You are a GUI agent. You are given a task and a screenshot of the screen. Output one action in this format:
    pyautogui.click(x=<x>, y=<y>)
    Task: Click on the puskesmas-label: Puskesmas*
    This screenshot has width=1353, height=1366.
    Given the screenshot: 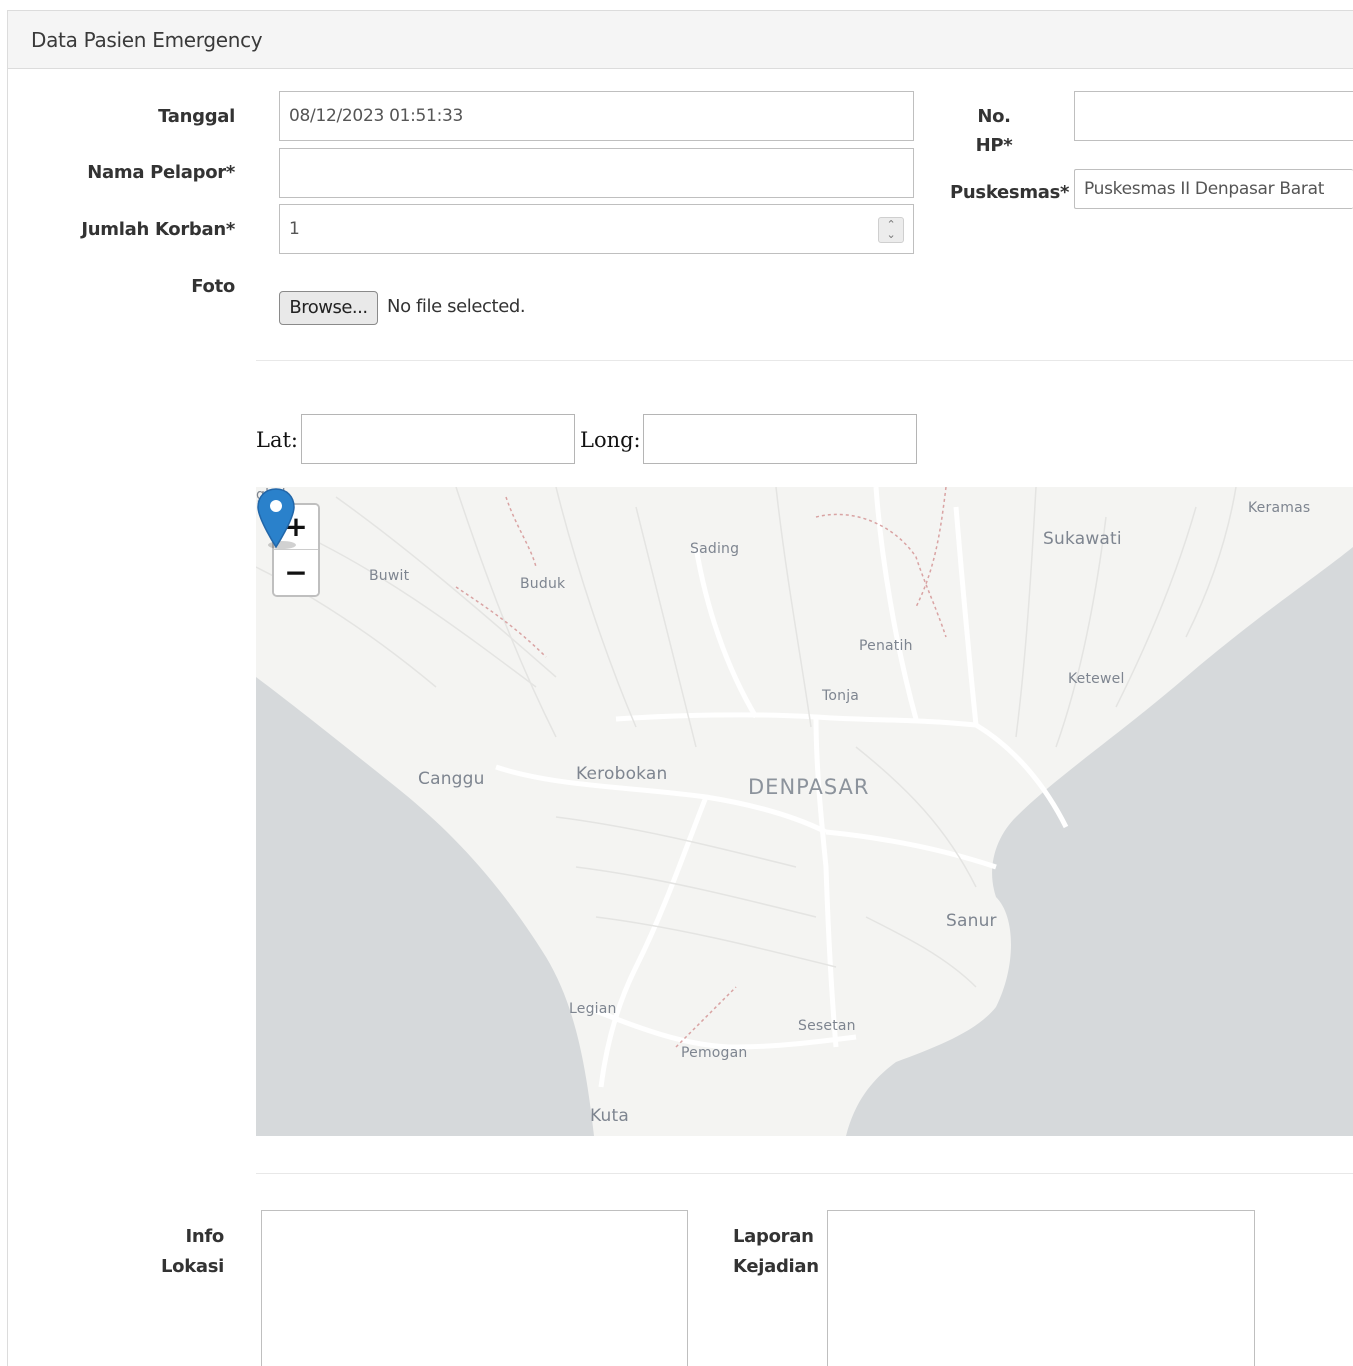 What is the action you would take?
    pyautogui.click(x=1010, y=192)
    